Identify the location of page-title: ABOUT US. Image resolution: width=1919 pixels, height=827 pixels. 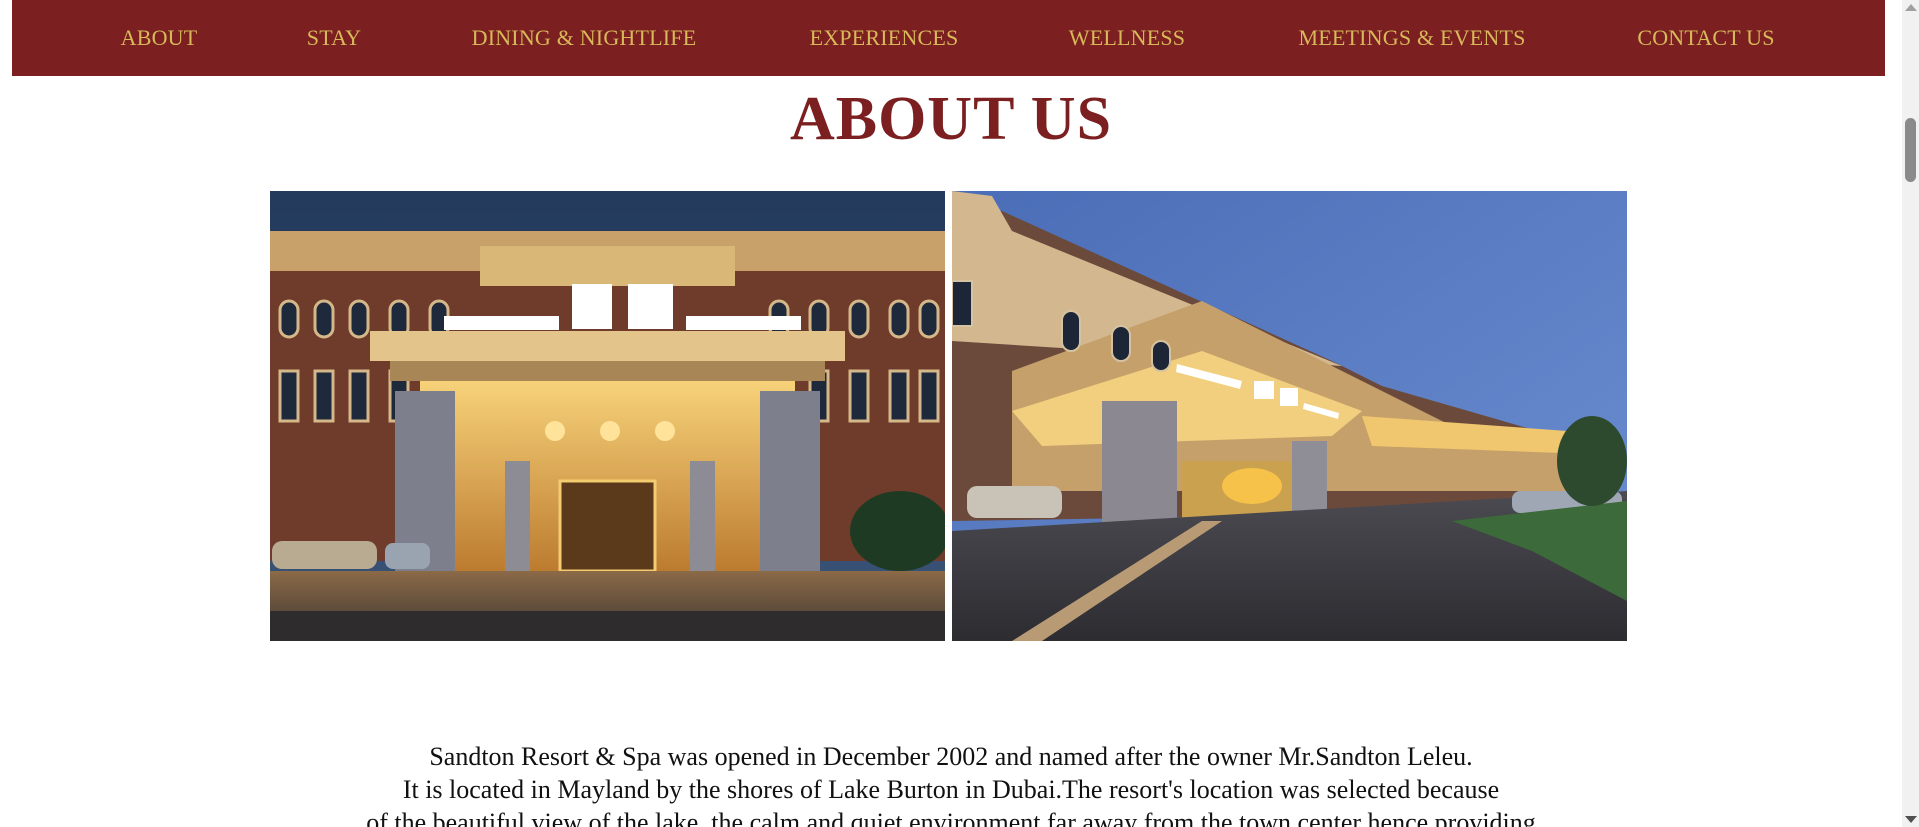
(951, 119).